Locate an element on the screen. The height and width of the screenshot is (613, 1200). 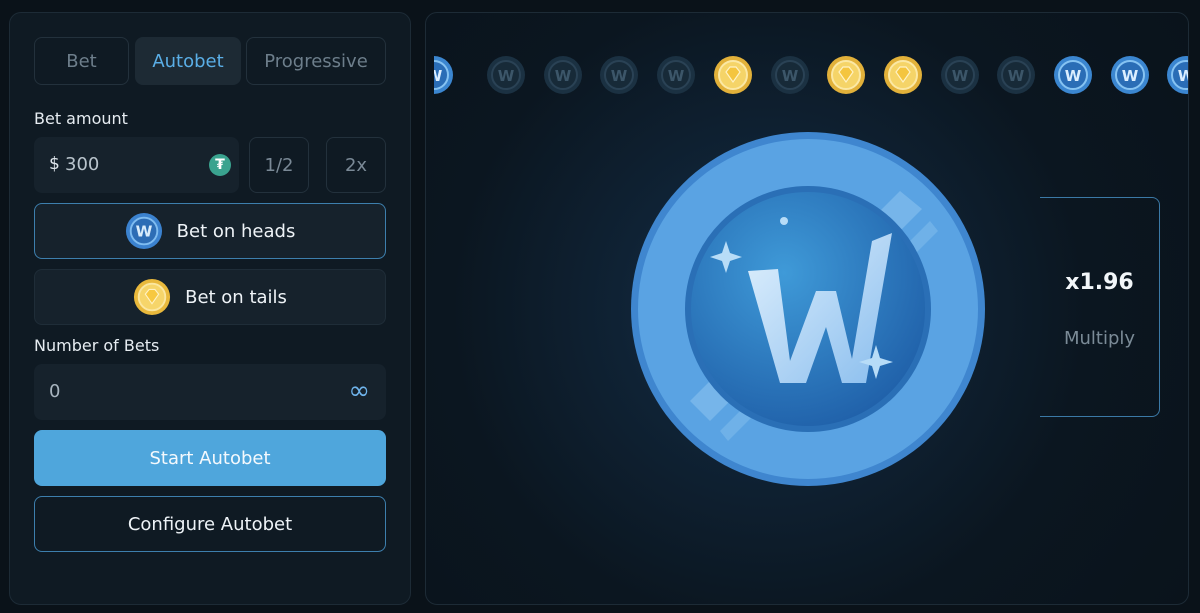
tether-icon: ₮ is located at coordinates (220, 165).